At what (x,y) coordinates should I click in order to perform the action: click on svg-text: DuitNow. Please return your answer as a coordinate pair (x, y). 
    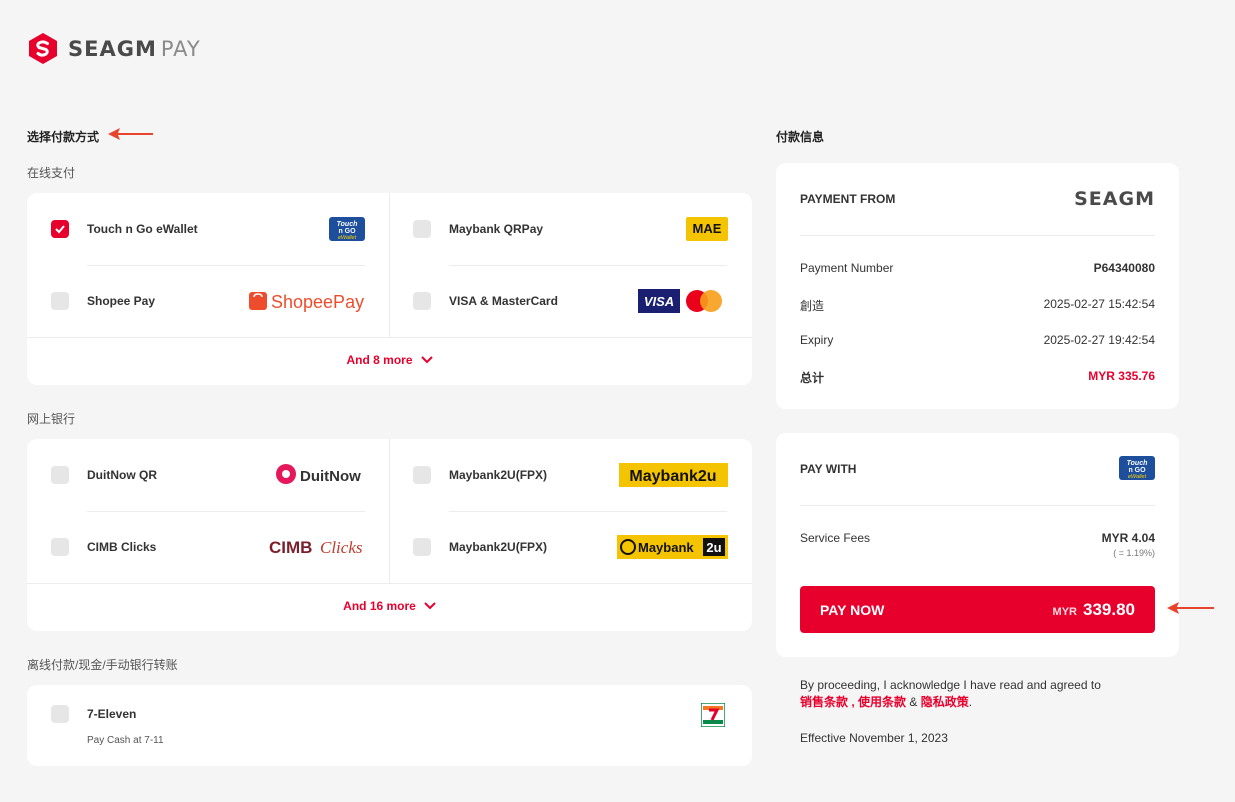
    Looking at the image, I should click on (330, 476).